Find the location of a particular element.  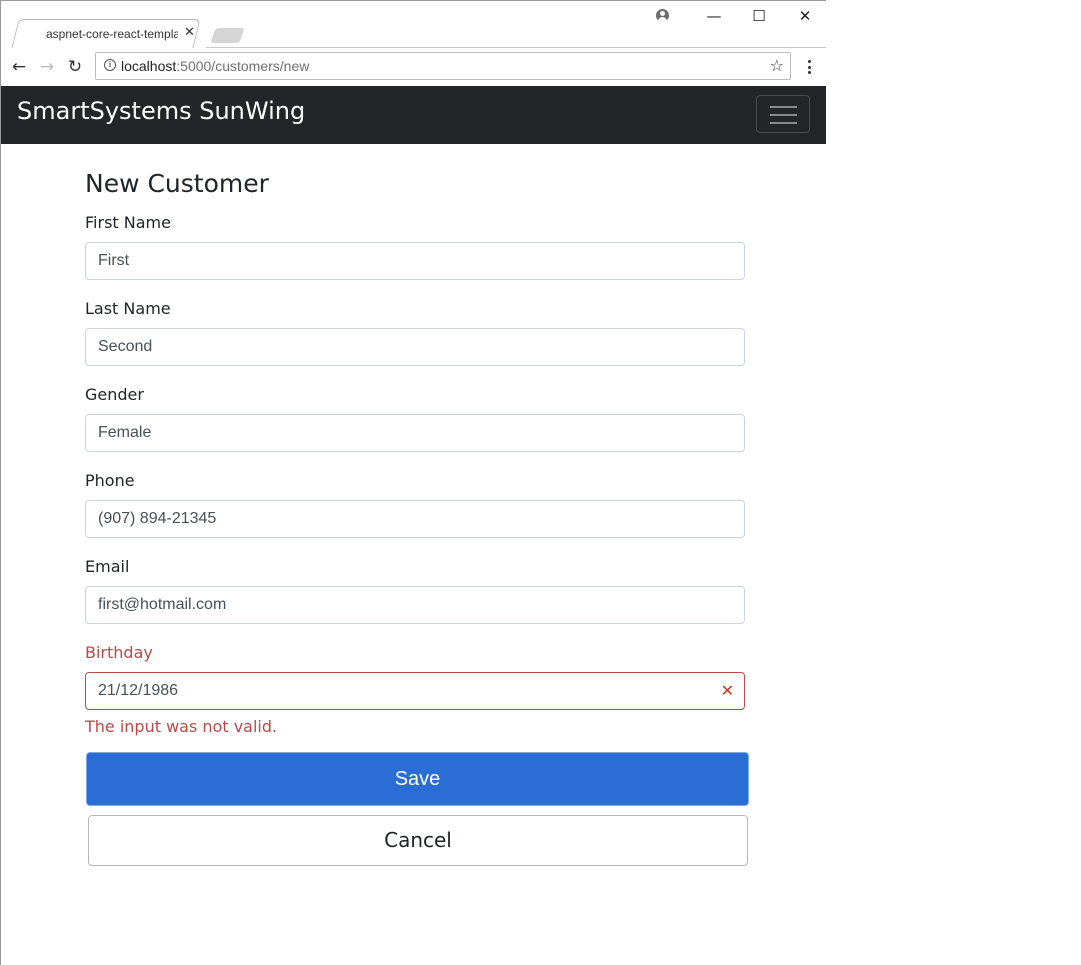

last-name-input: Second is located at coordinates (415, 347).